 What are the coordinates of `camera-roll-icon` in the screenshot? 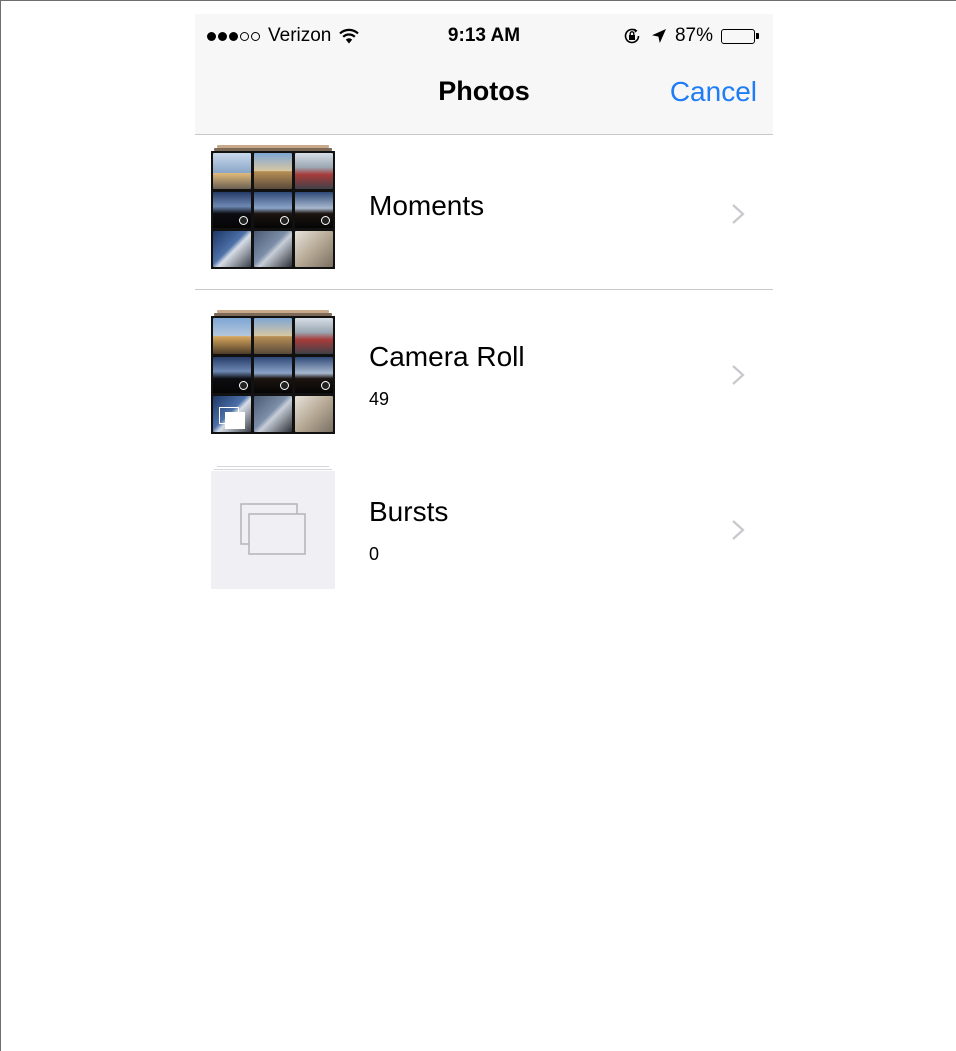 It's located at (232, 418).